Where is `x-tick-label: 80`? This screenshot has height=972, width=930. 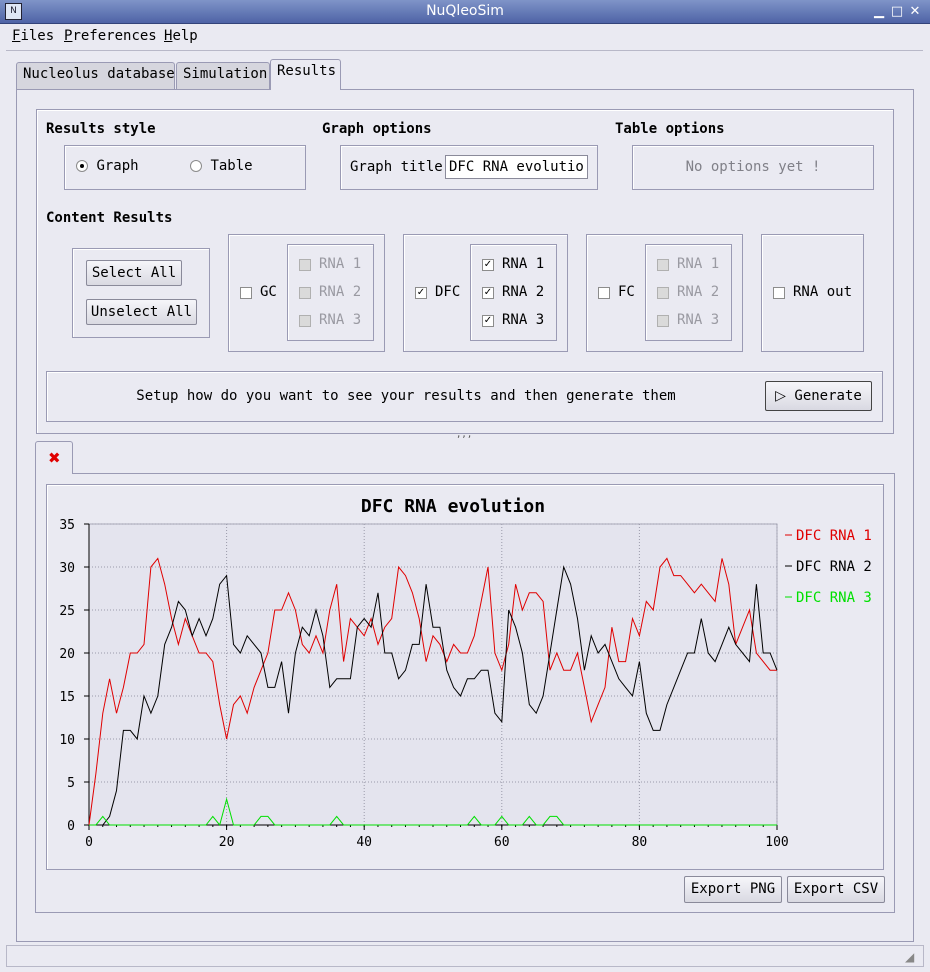
x-tick-label: 80 is located at coordinates (640, 842).